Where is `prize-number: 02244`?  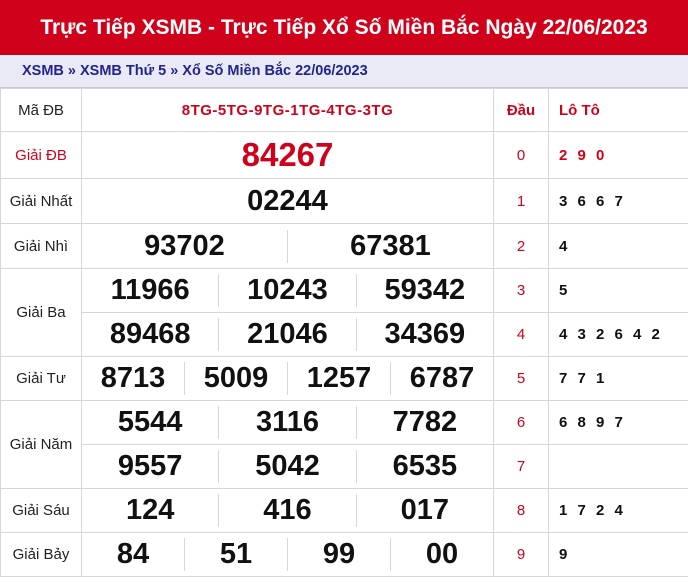
prize-number: 02244 is located at coordinates (287, 200).